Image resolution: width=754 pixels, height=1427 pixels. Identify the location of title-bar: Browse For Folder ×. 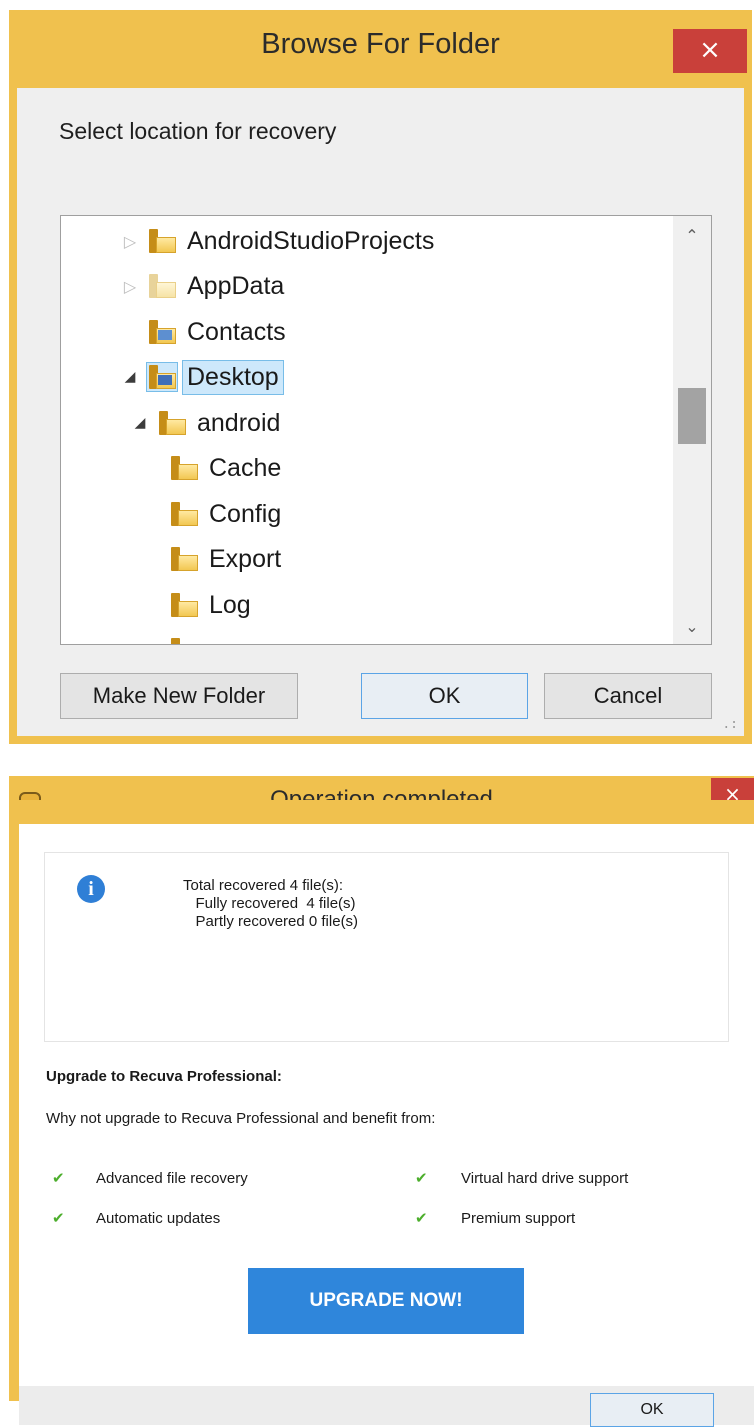
(380, 49).